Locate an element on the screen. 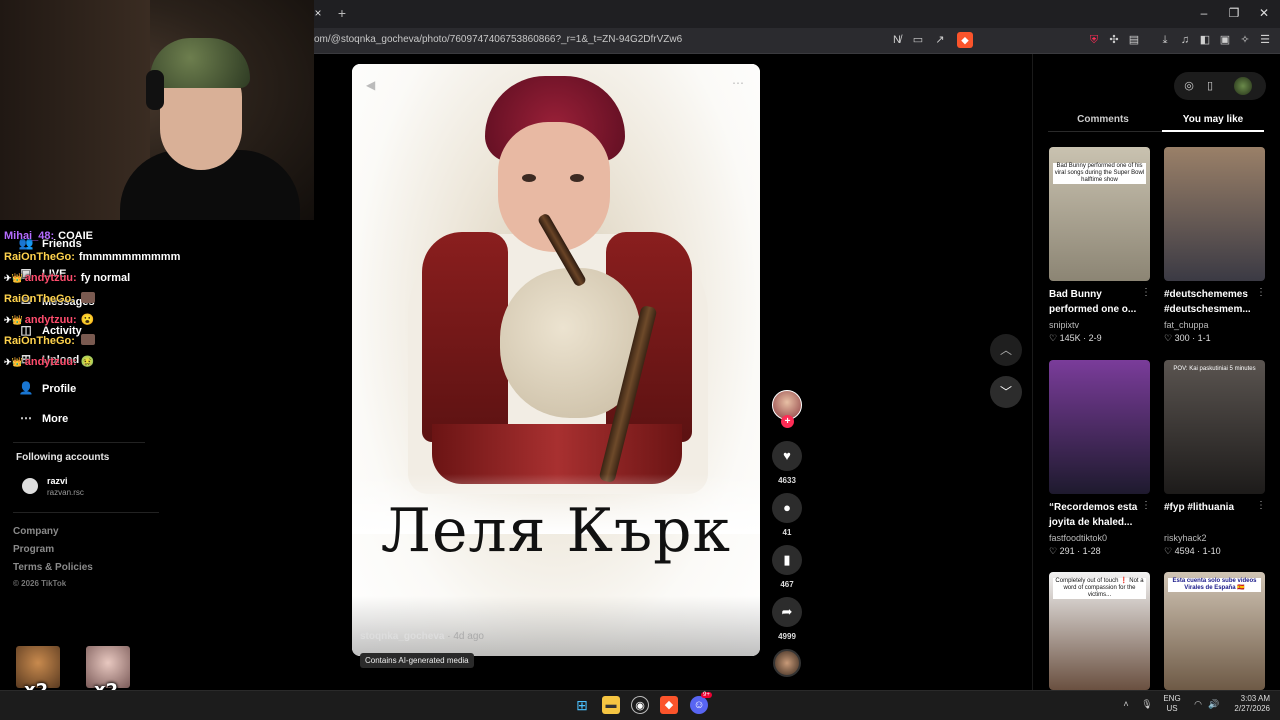 This screenshot has height=720, width=1280. footer-link-company: Company is located at coordinates (36, 531).